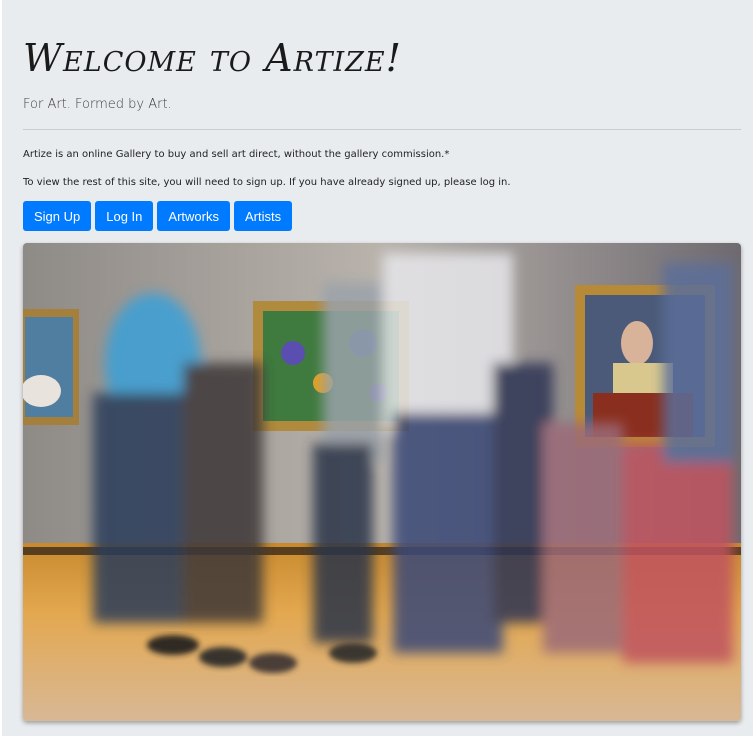 The height and width of the screenshot is (736, 753). Describe the element at coordinates (212, 58) in the screenshot. I see `page-title: Welcome to Artize!` at that location.